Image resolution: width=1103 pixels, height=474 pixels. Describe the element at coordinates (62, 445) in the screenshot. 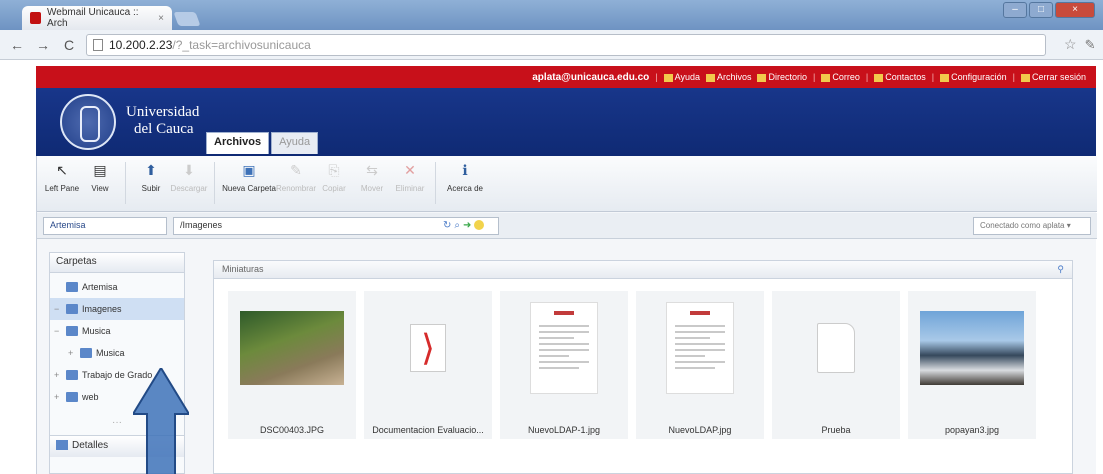

I see `details-folder-icon` at that location.